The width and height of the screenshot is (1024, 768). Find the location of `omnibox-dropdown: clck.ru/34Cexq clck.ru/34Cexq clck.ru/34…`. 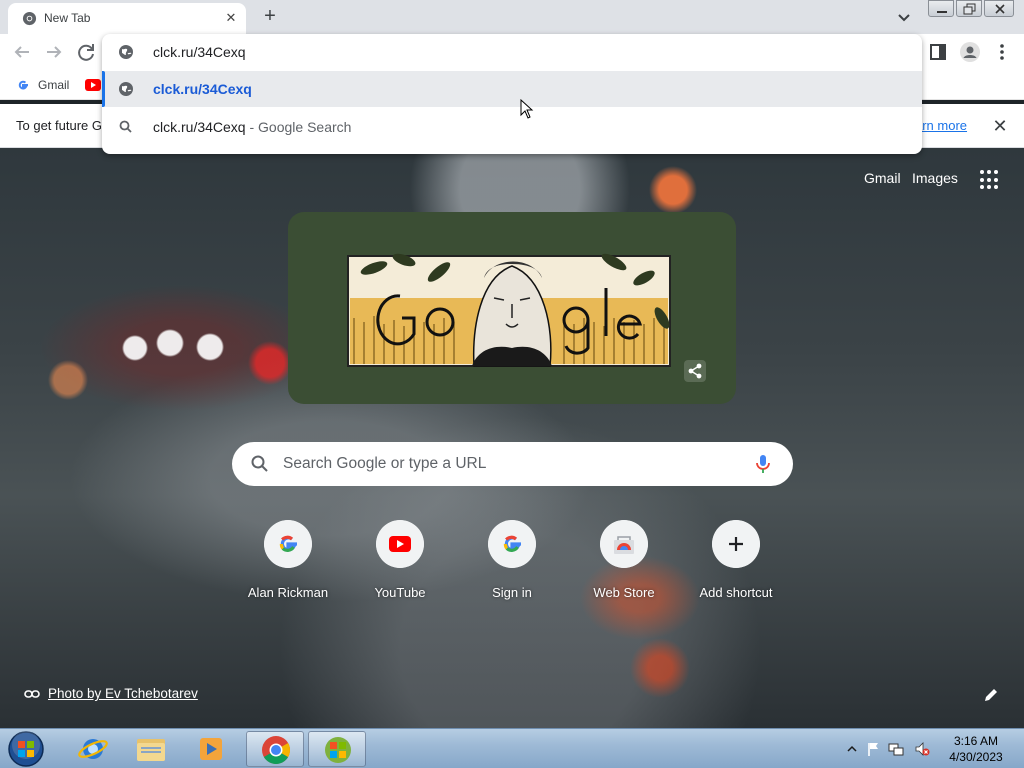

omnibox-dropdown: clck.ru/34Cexq clck.ru/34Cexq clck.ru/34… is located at coordinates (512, 94).